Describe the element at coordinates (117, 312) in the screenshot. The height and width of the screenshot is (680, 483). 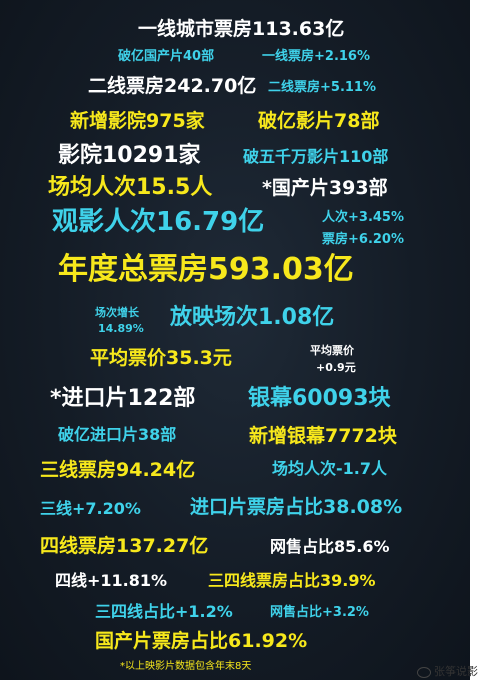
I see `stat-screenings-growth-label: 场次增长` at that location.